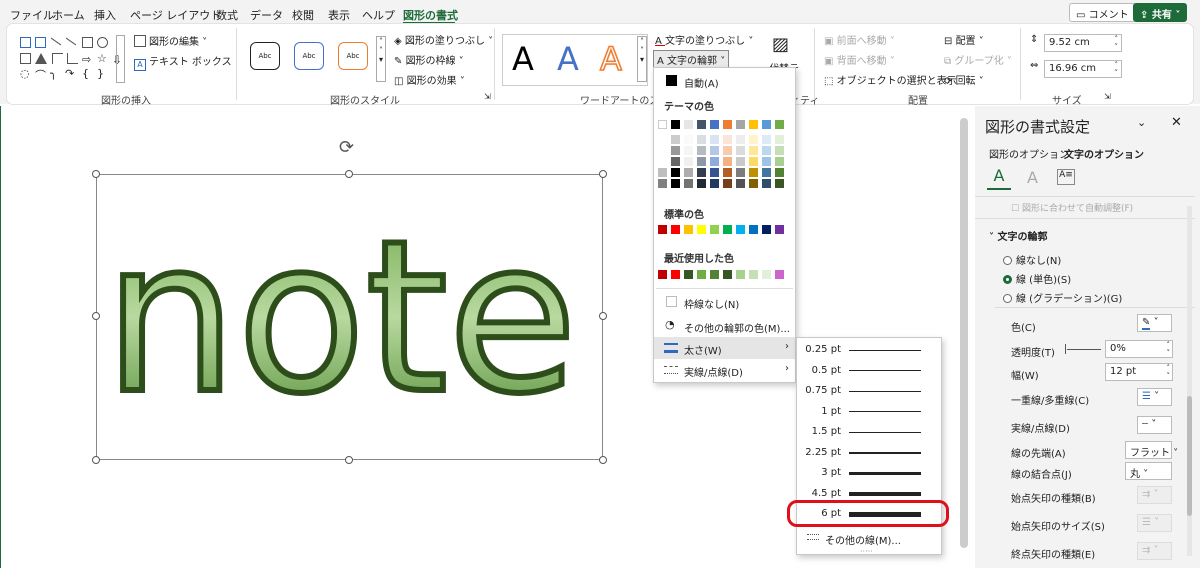 This screenshot has height=568, width=1200. Describe the element at coordinates (1102, 12) in the screenshot. I see `comment-button: ▭ コメント` at that location.